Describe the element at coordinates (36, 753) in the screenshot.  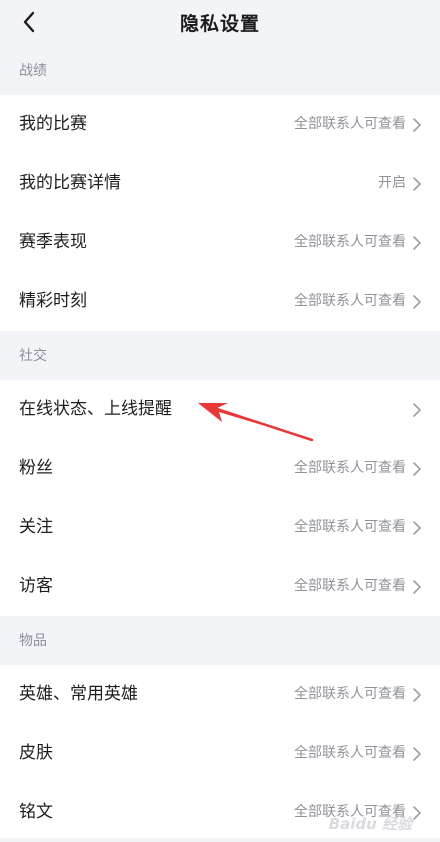
I see `row-label: 皮肤` at that location.